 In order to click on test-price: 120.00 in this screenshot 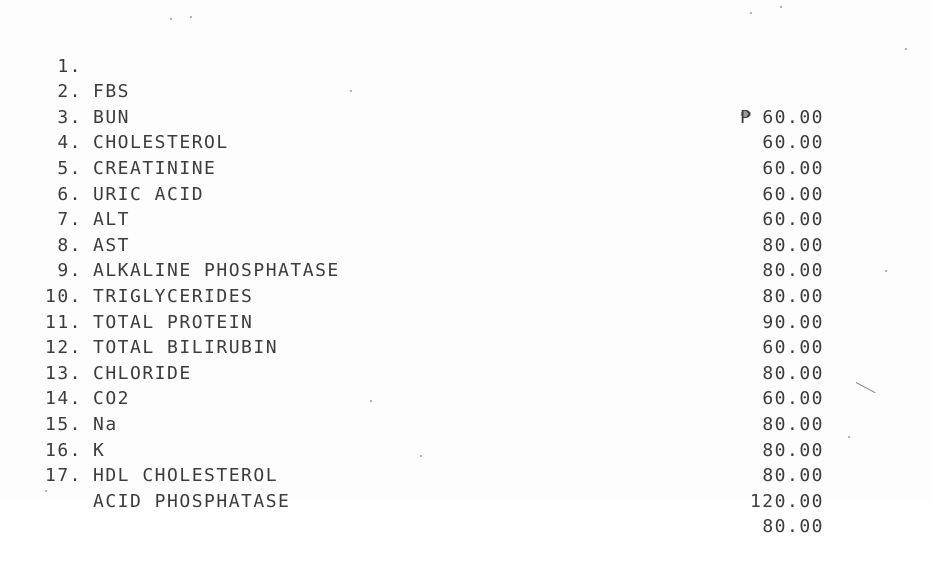, I will do `click(786, 501)`.